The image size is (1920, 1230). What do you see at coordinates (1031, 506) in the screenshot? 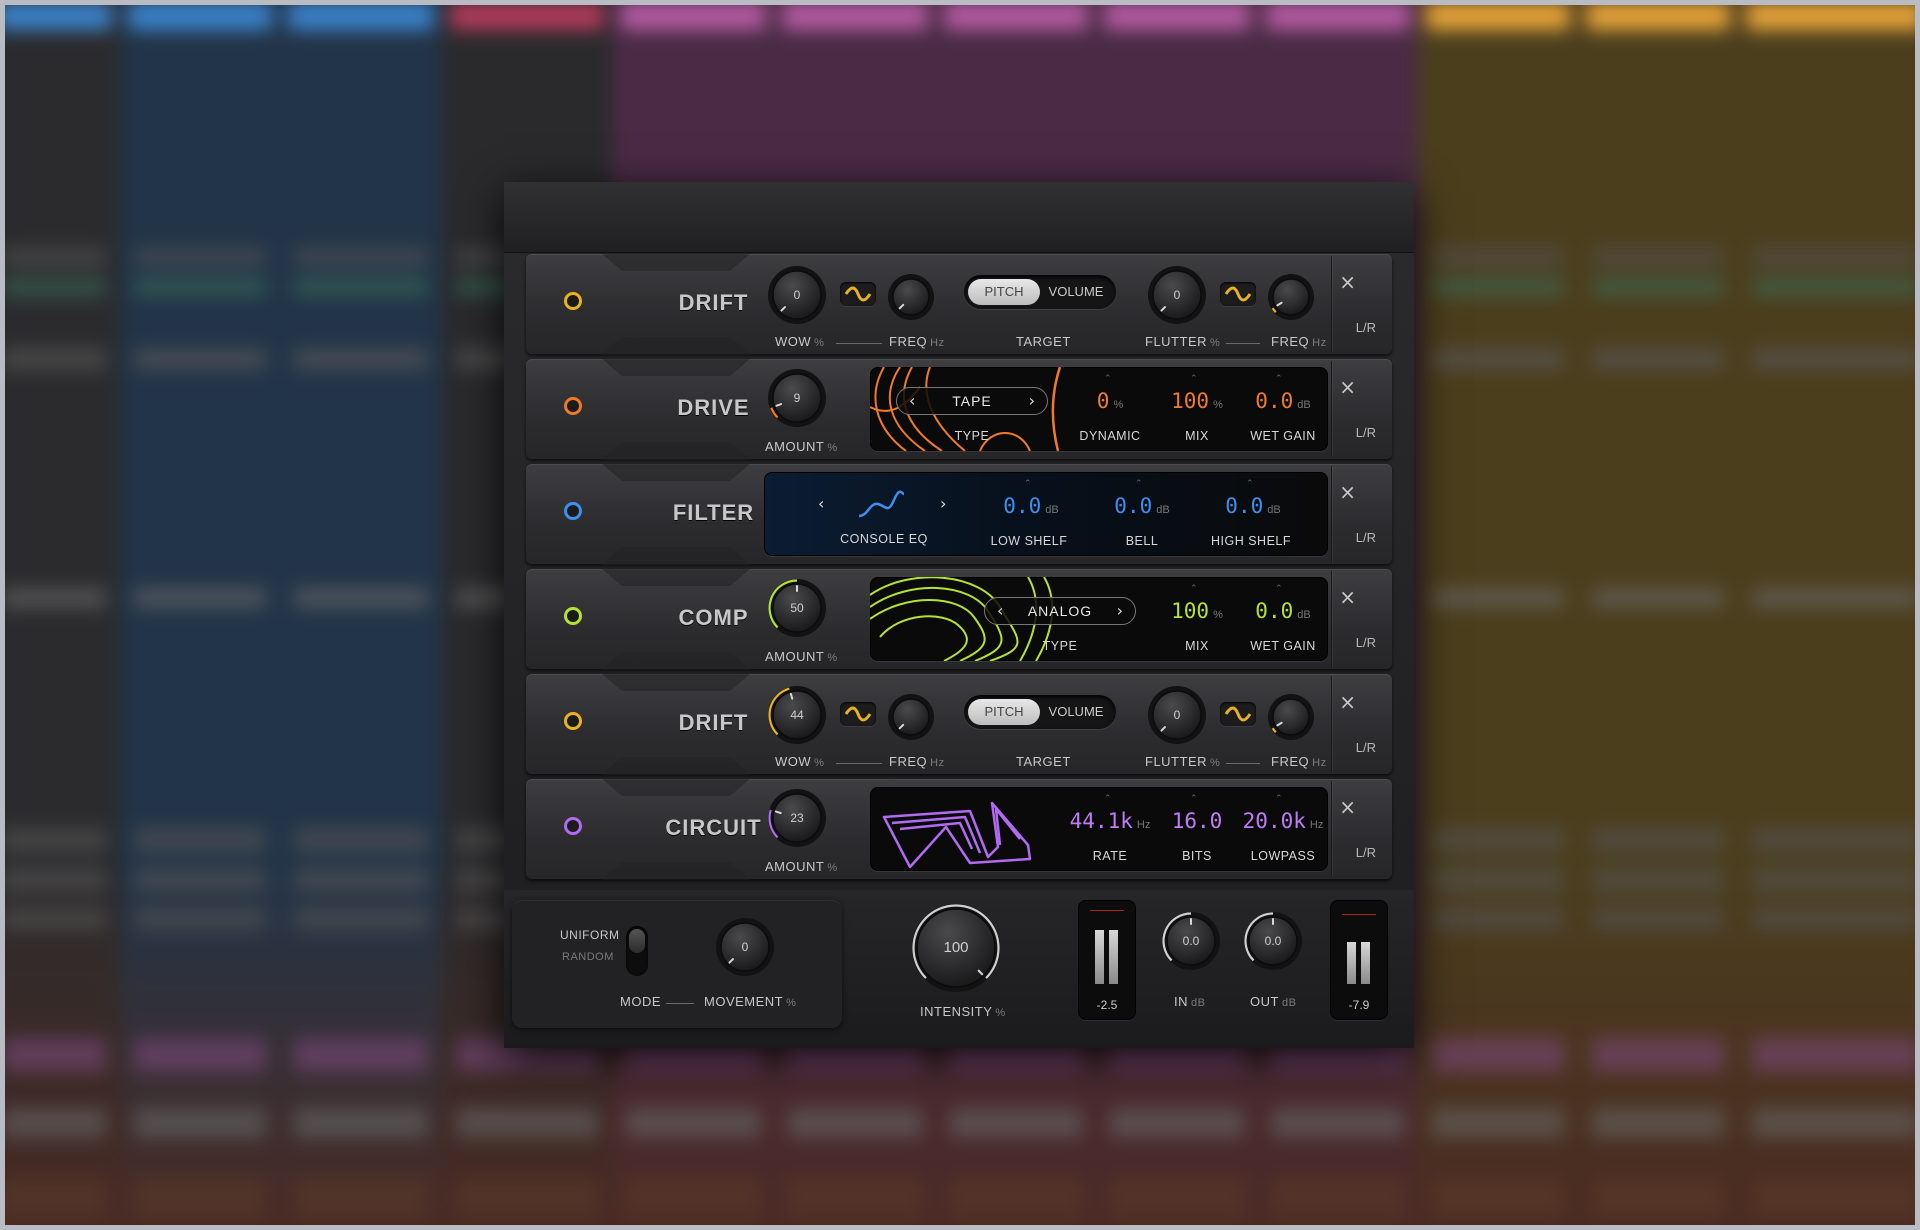
I see `low-shelf-value: 0.0 dB` at bounding box center [1031, 506].